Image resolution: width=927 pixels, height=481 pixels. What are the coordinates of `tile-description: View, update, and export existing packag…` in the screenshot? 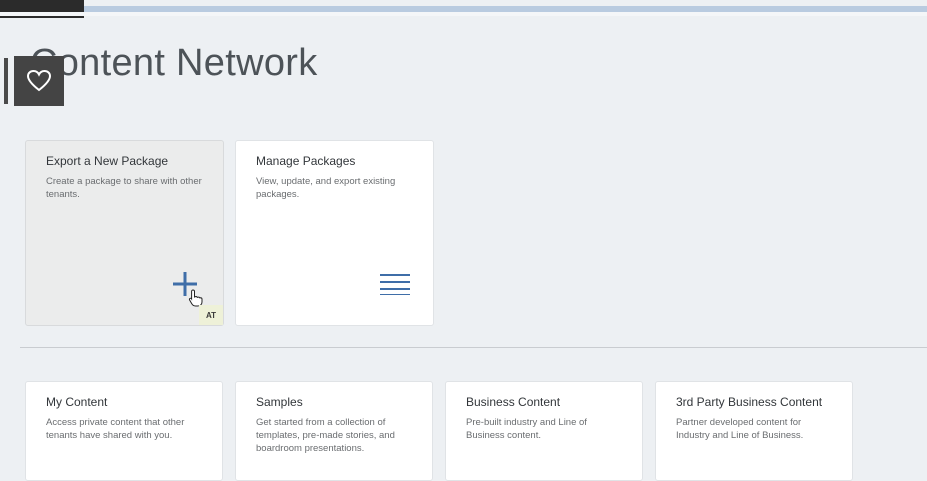 It's located at (326, 188).